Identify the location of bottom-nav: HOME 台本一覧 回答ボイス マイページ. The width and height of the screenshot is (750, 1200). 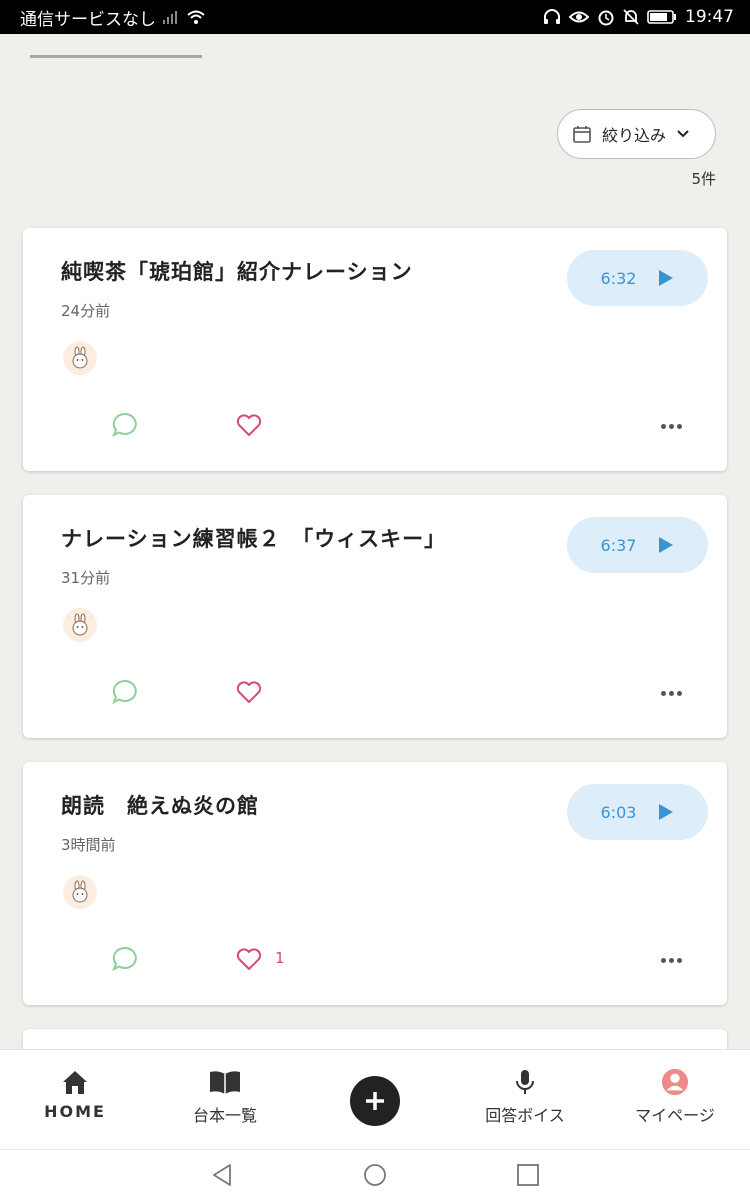
(375, 1099).